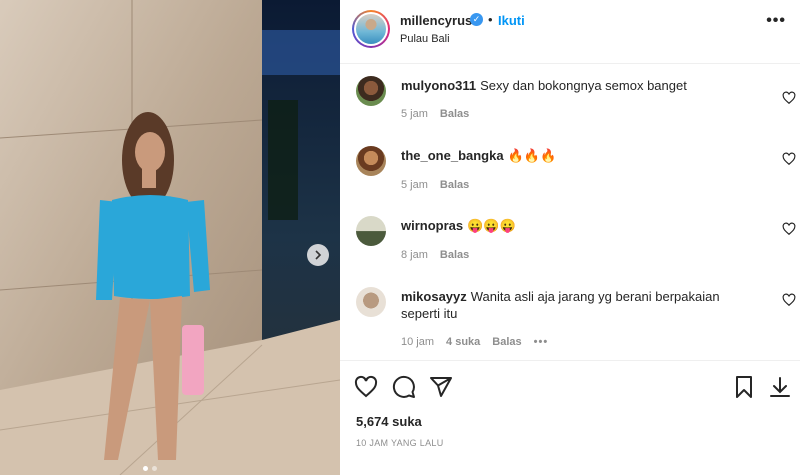  What do you see at coordinates (400, 443) in the screenshot?
I see `post-timestamp: 10 JAM YANG LALU` at bounding box center [400, 443].